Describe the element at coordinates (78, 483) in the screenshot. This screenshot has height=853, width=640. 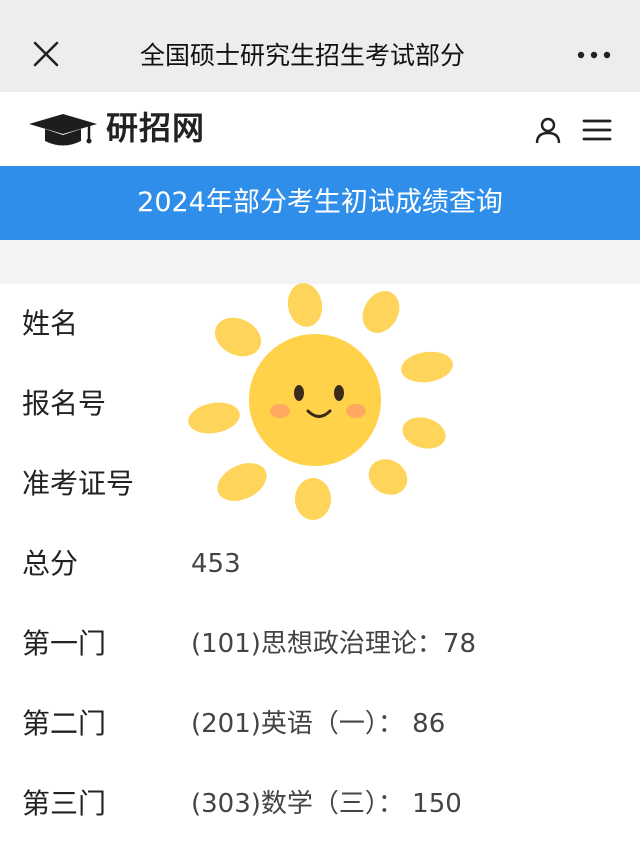
I see `row-label: 准考证号` at that location.